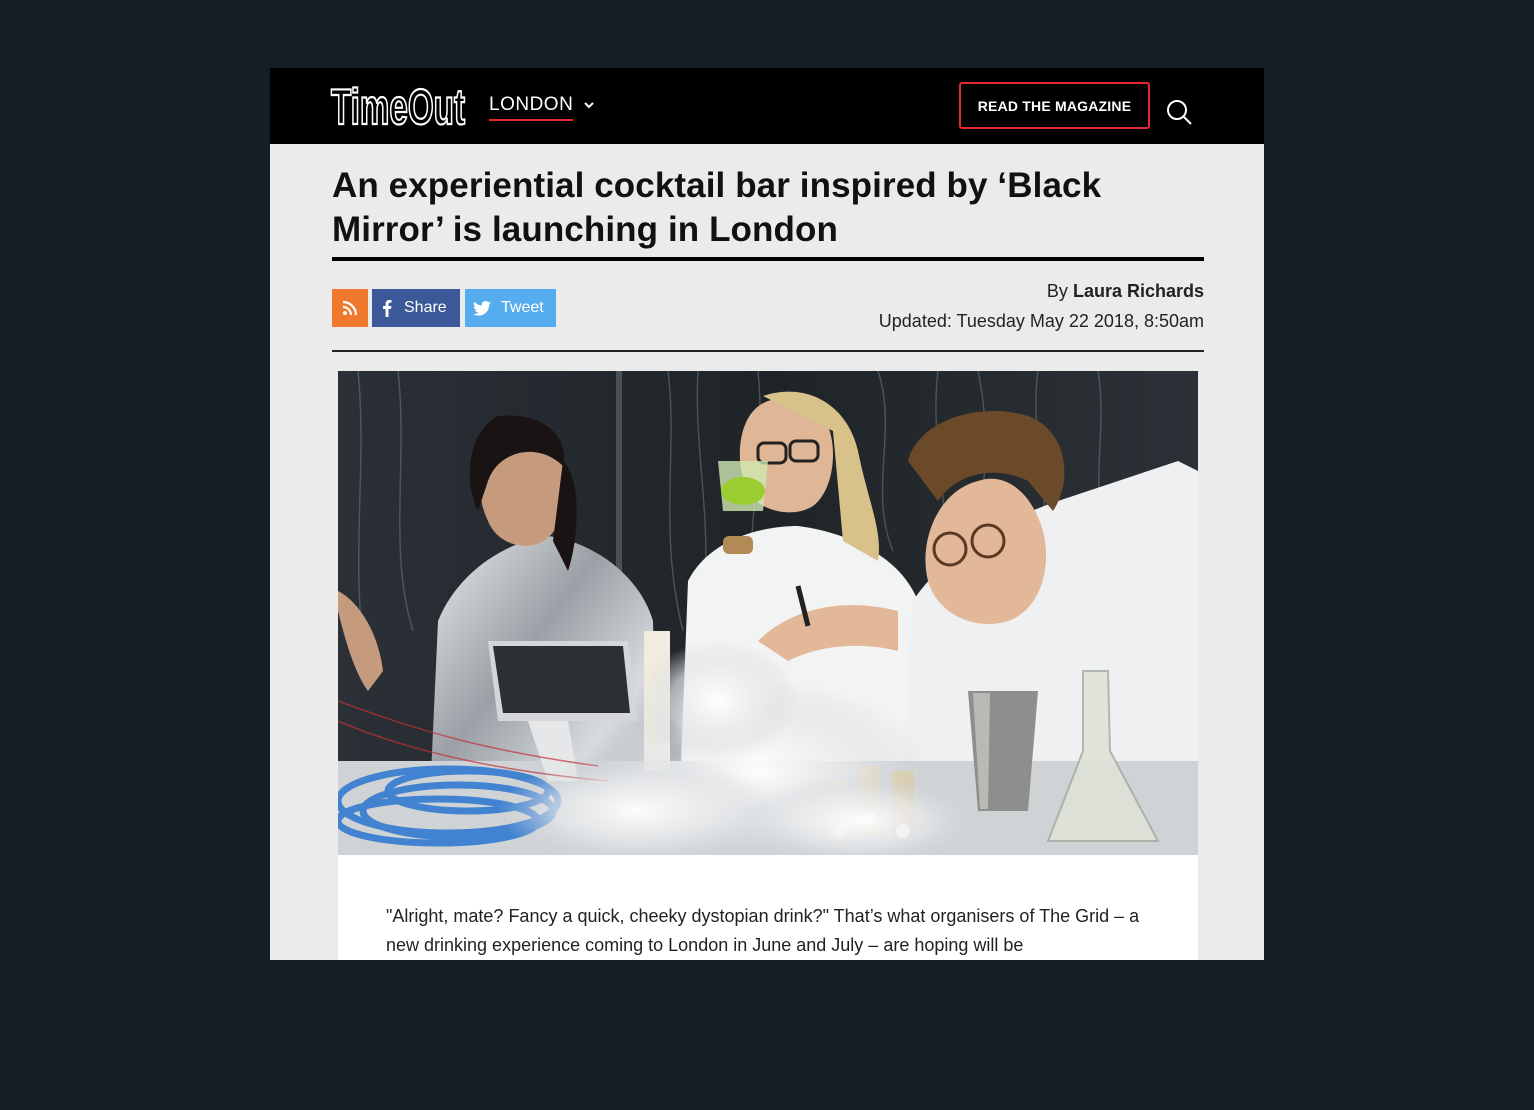 The image size is (1534, 1110). I want to click on headline-divider, so click(768, 259).